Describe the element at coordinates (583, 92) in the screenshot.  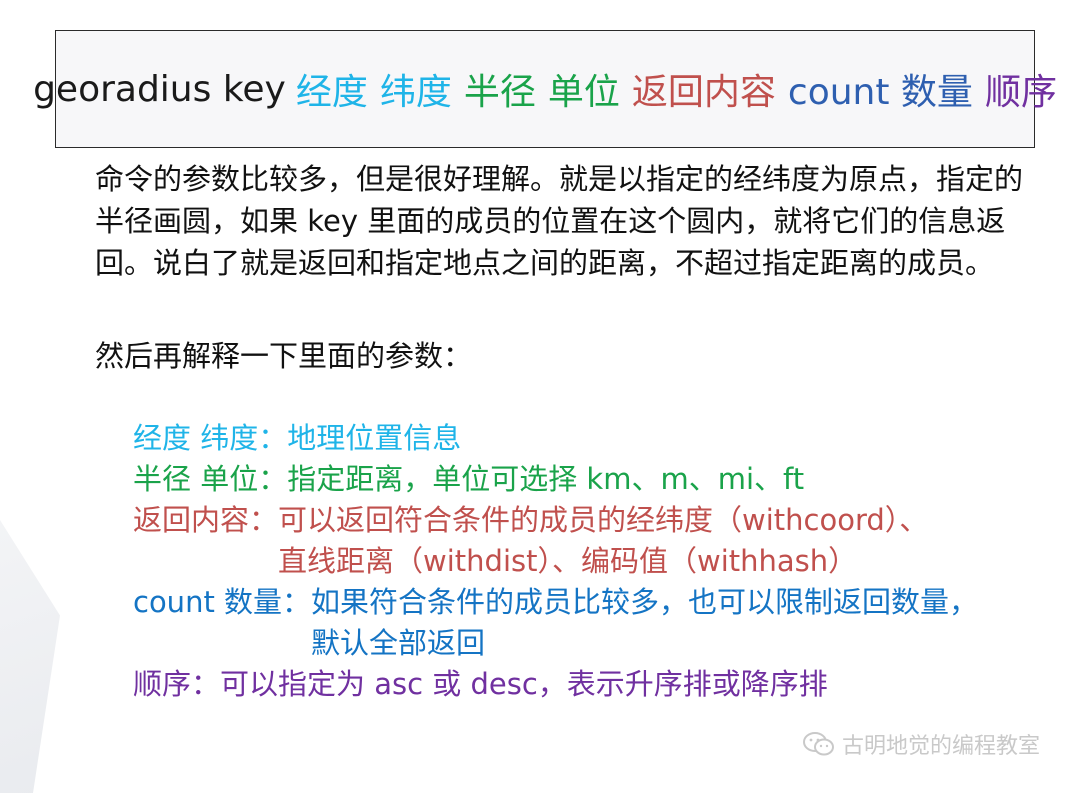
I see `title-param-unit: 单位` at that location.